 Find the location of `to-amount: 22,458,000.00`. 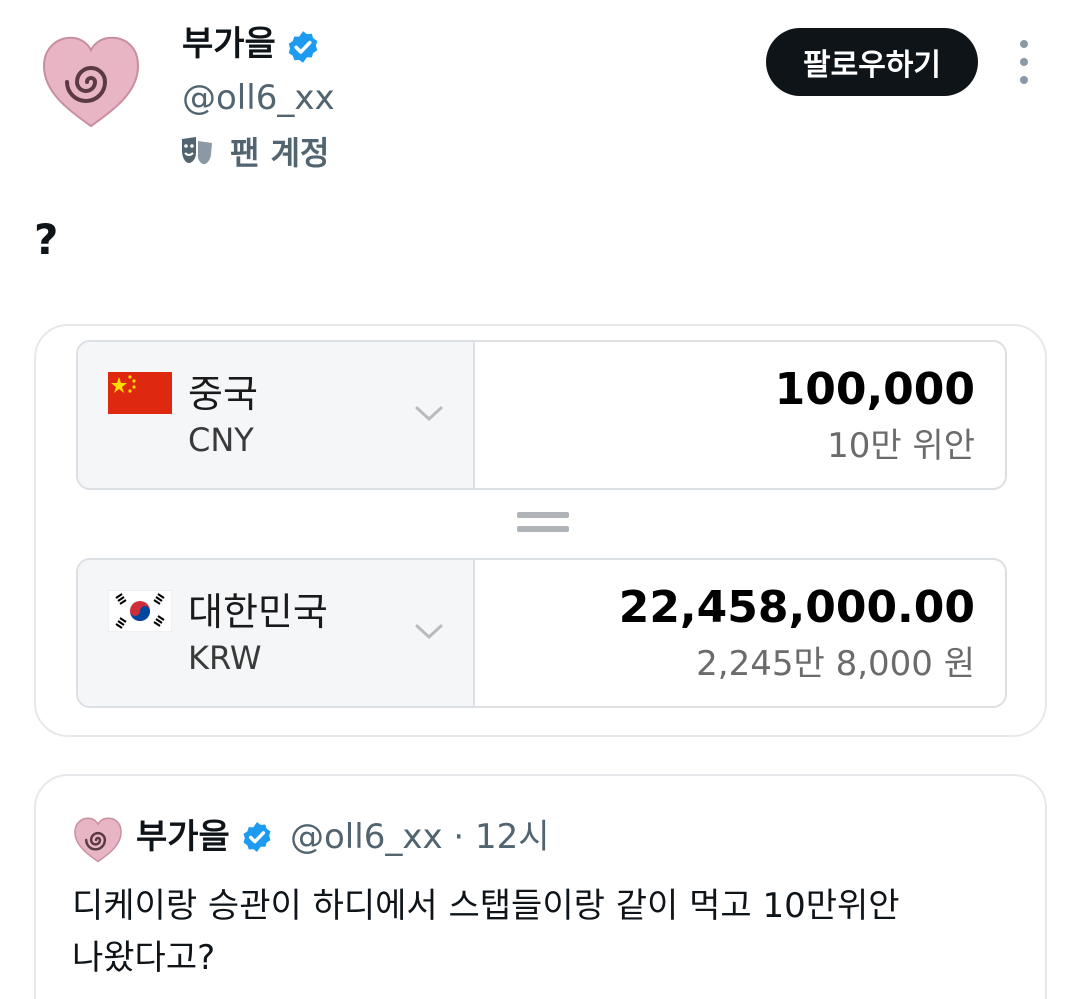

to-amount: 22,458,000.00 is located at coordinates (797, 608).